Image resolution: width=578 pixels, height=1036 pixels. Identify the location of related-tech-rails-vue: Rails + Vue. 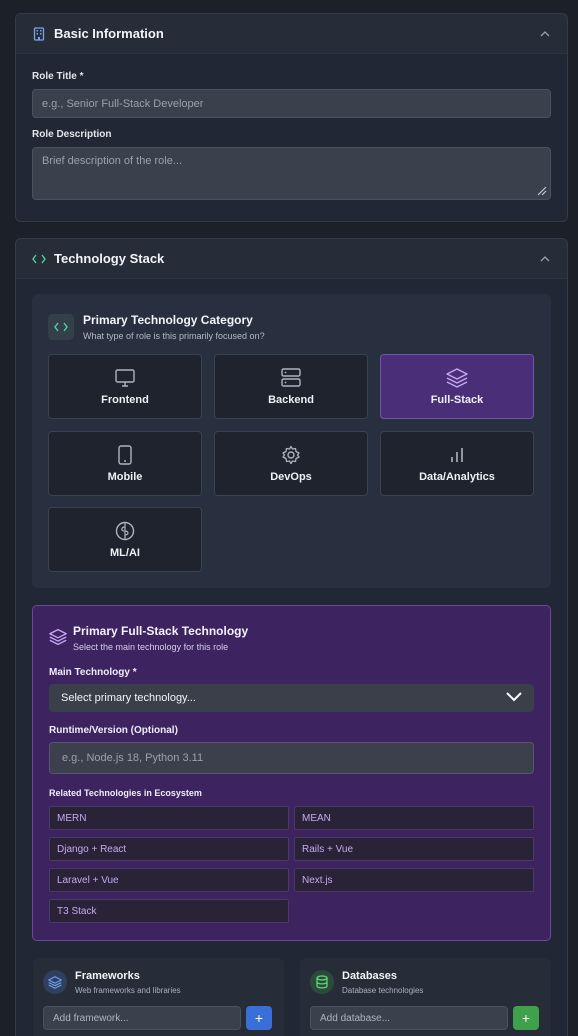
(414, 849).